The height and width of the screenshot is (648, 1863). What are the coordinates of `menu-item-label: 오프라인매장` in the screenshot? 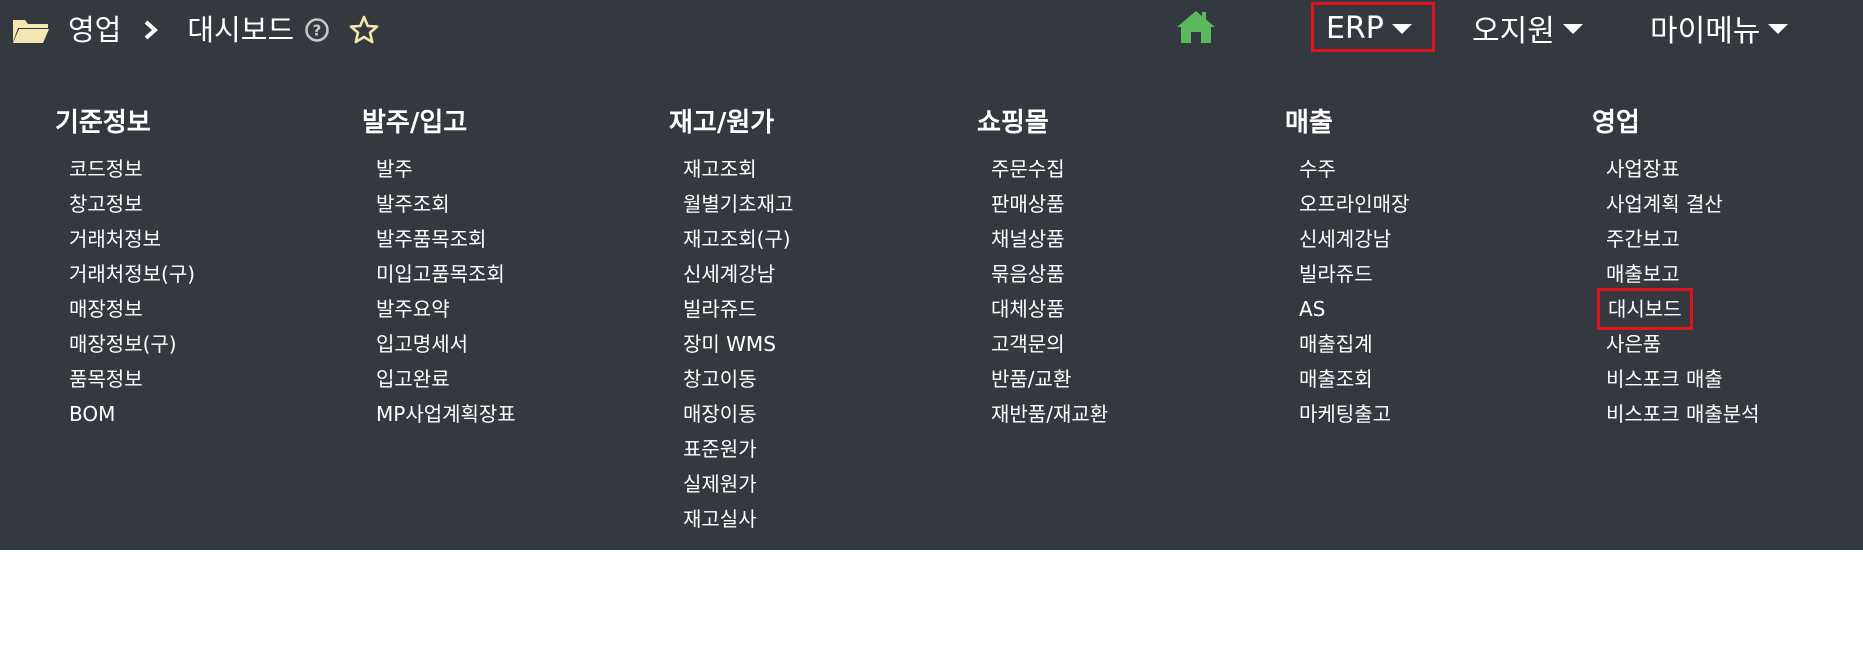 It's located at (1354, 204).